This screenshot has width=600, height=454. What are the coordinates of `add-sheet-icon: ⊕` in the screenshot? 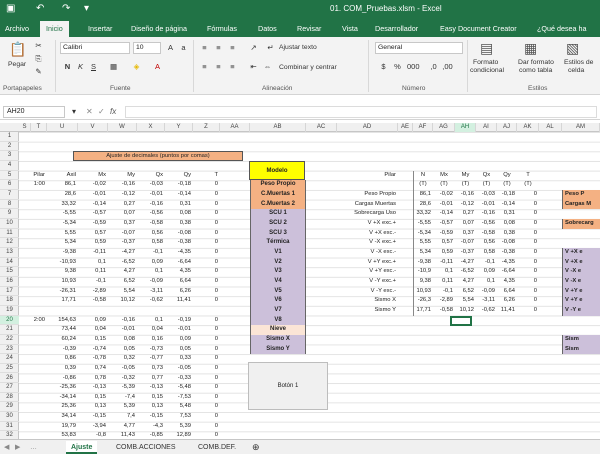 It's located at (256, 447).